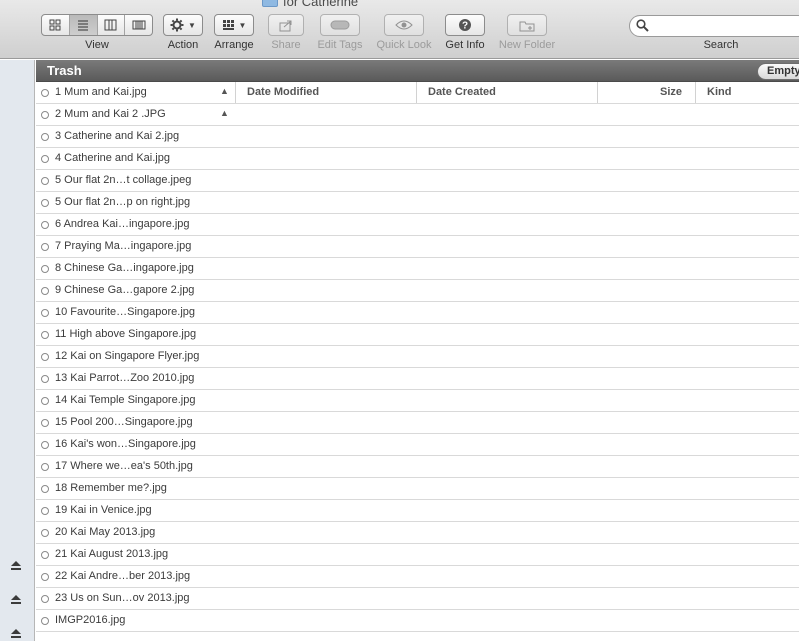 Image resolution: width=799 pixels, height=641 pixels. What do you see at coordinates (56, 25) in the screenshot?
I see `icon-view-button` at bounding box center [56, 25].